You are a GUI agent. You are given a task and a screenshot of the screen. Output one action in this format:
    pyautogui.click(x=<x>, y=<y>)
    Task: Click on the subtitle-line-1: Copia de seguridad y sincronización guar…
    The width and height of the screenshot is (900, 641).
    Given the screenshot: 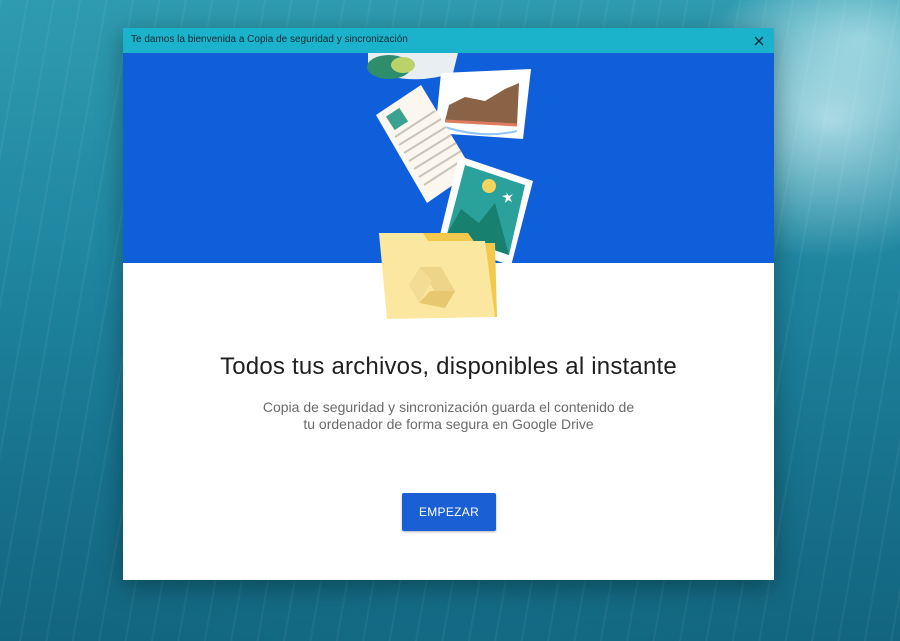 What is the action you would take?
    pyautogui.click(x=448, y=407)
    